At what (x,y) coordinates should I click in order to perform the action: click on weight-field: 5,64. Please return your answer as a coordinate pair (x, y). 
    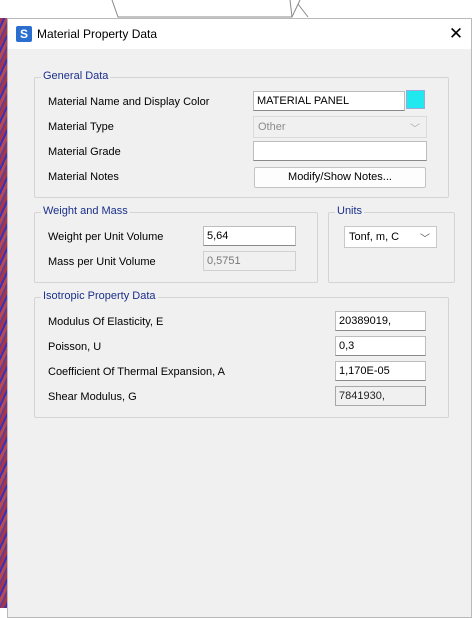
    Looking at the image, I should click on (249, 236).